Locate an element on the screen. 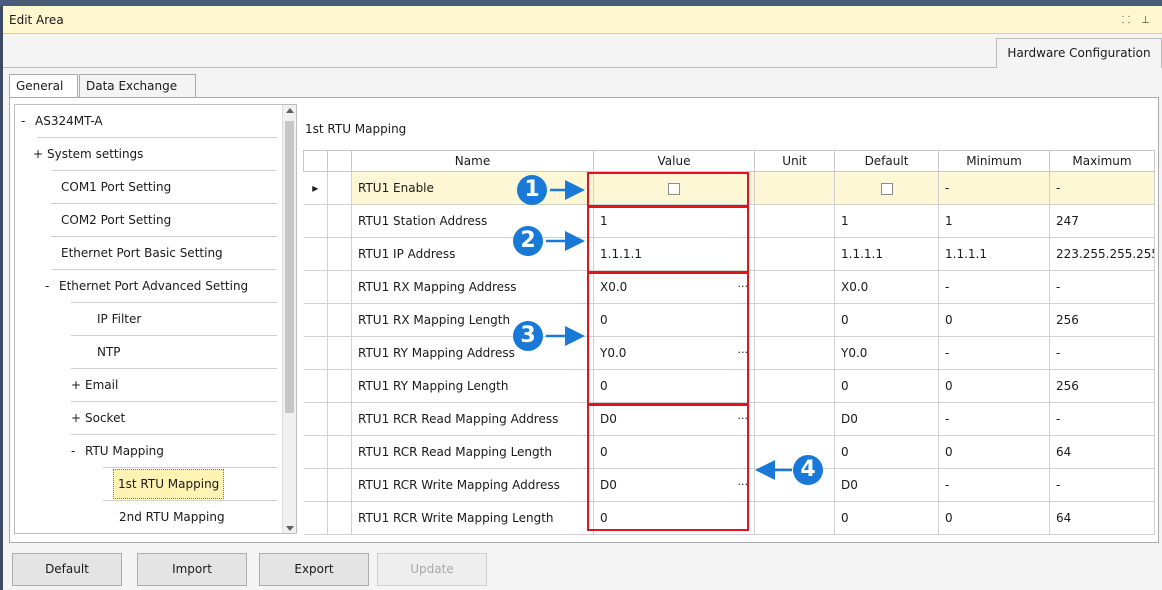 The width and height of the screenshot is (1162, 590). tree-item-ntp: NTP is located at coordinates (109, 352).